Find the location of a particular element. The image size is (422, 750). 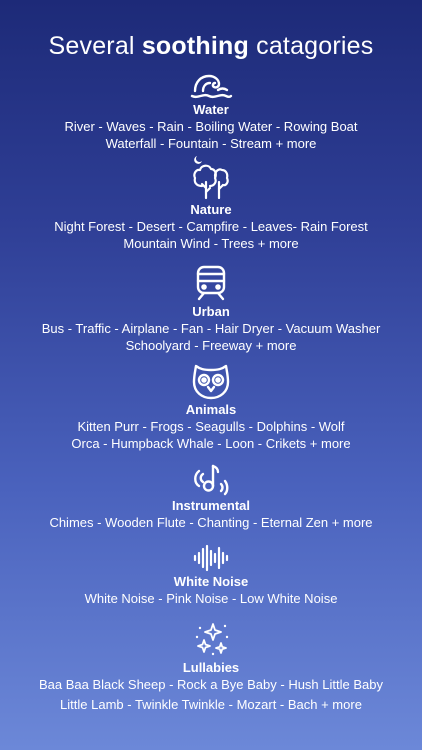

sound-wave-icon is located at coordinates (211, 558).